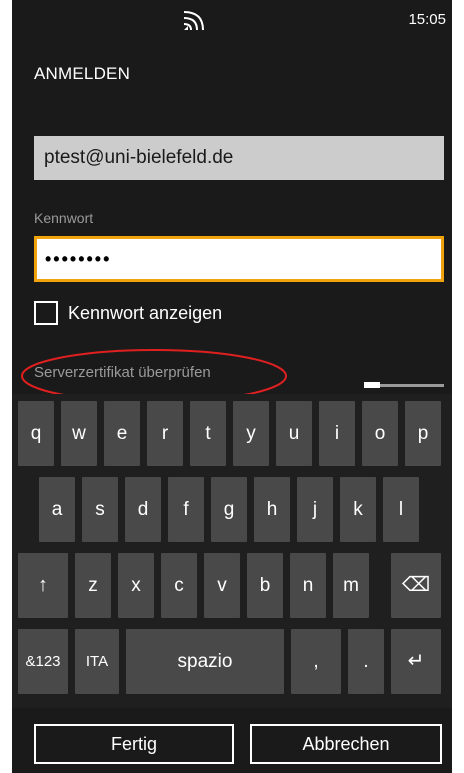 The image size is (464, 773). What do you see at coordinates (43, 585) in the screenshot?
I see `shift-key: ↑` at bounding box center [43, 585].